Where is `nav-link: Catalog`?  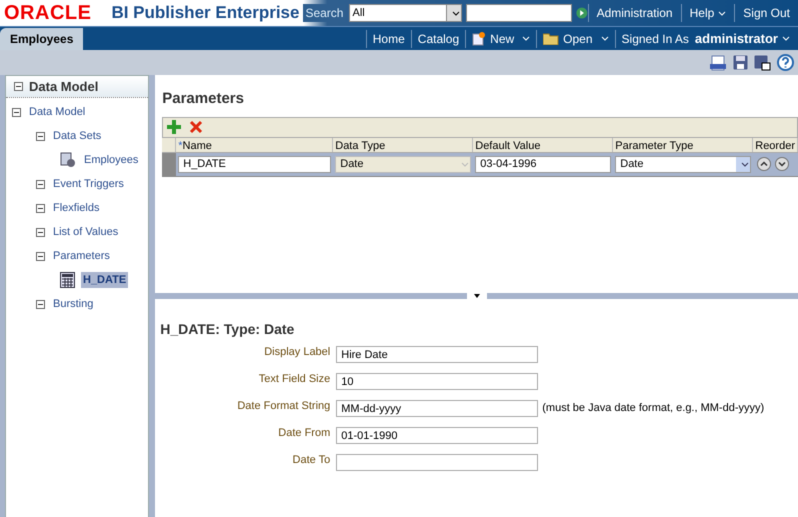
nav-link: Catalog is located at coordinates (438, 39).